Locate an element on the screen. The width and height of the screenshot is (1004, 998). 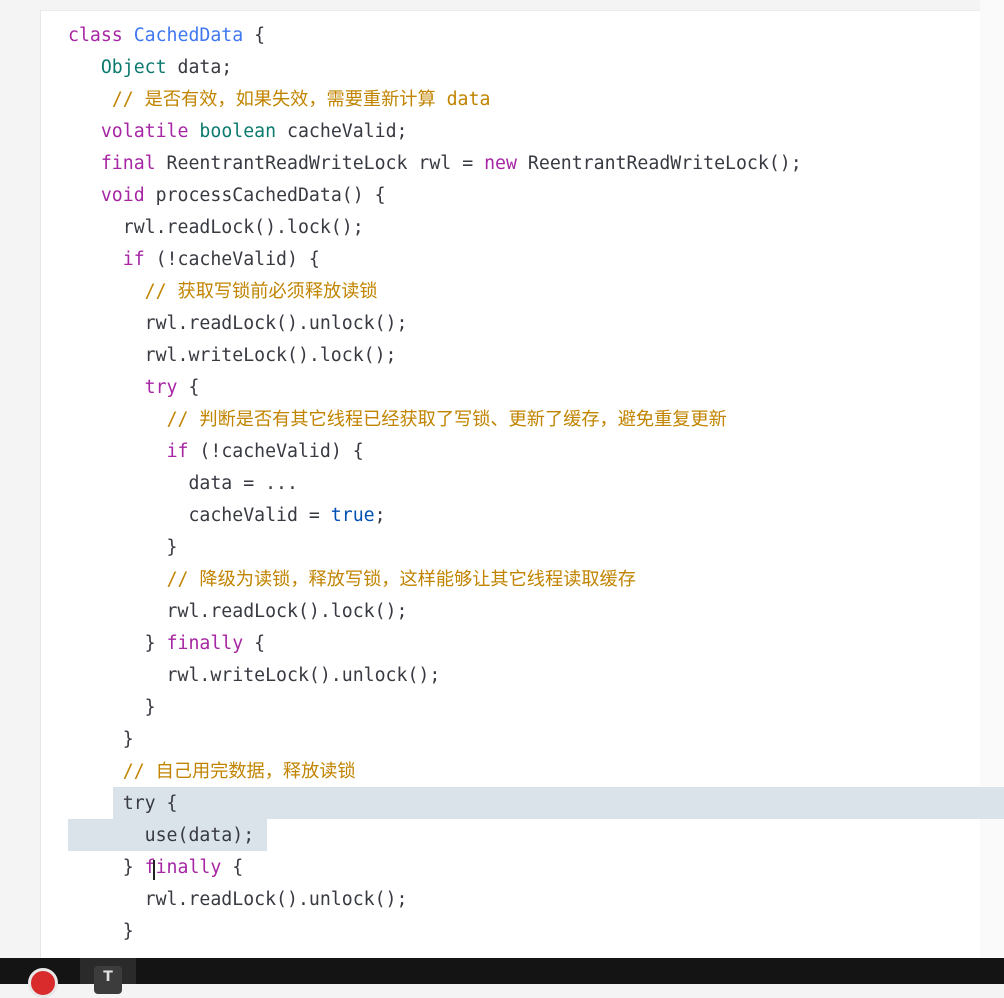
code-line: rwl.writeLock().lock(); is located at coordinates (435, 356).